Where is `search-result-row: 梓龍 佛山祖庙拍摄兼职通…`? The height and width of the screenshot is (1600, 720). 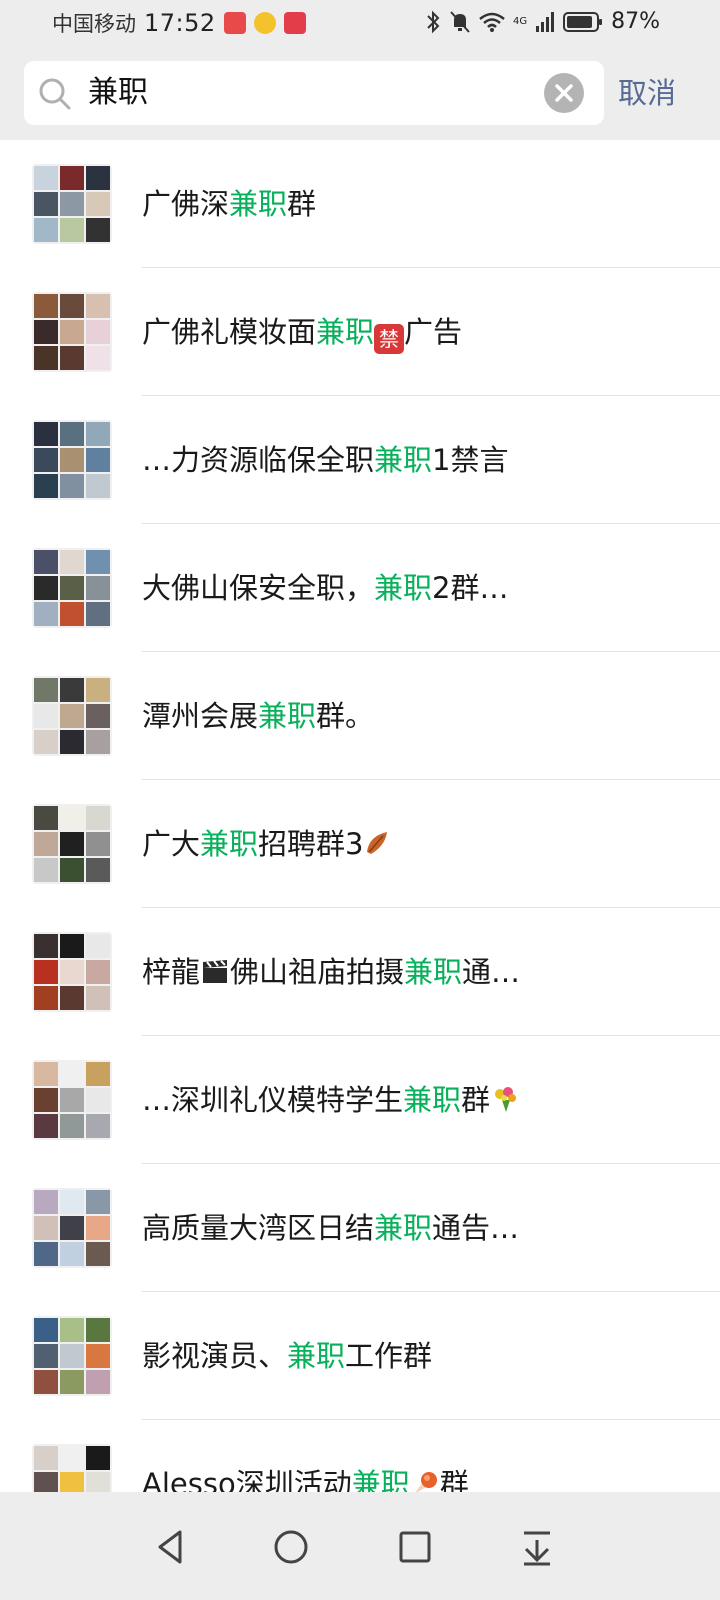 search-result-row: 梓龍 佛山祖庙拍摄兼职通… is located at coordinates (360, 972).